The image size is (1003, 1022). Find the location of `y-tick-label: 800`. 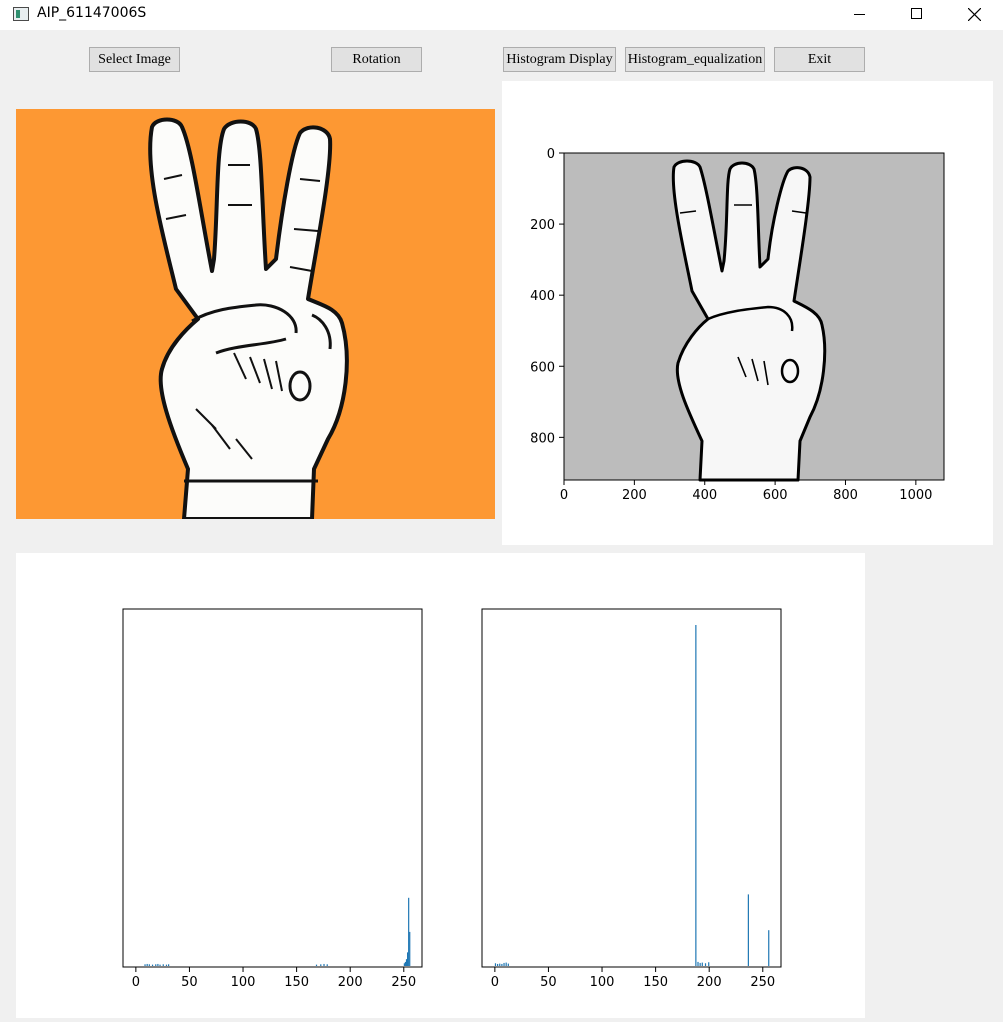

y-tick-label: 800 is located at coordinates (542, 438).